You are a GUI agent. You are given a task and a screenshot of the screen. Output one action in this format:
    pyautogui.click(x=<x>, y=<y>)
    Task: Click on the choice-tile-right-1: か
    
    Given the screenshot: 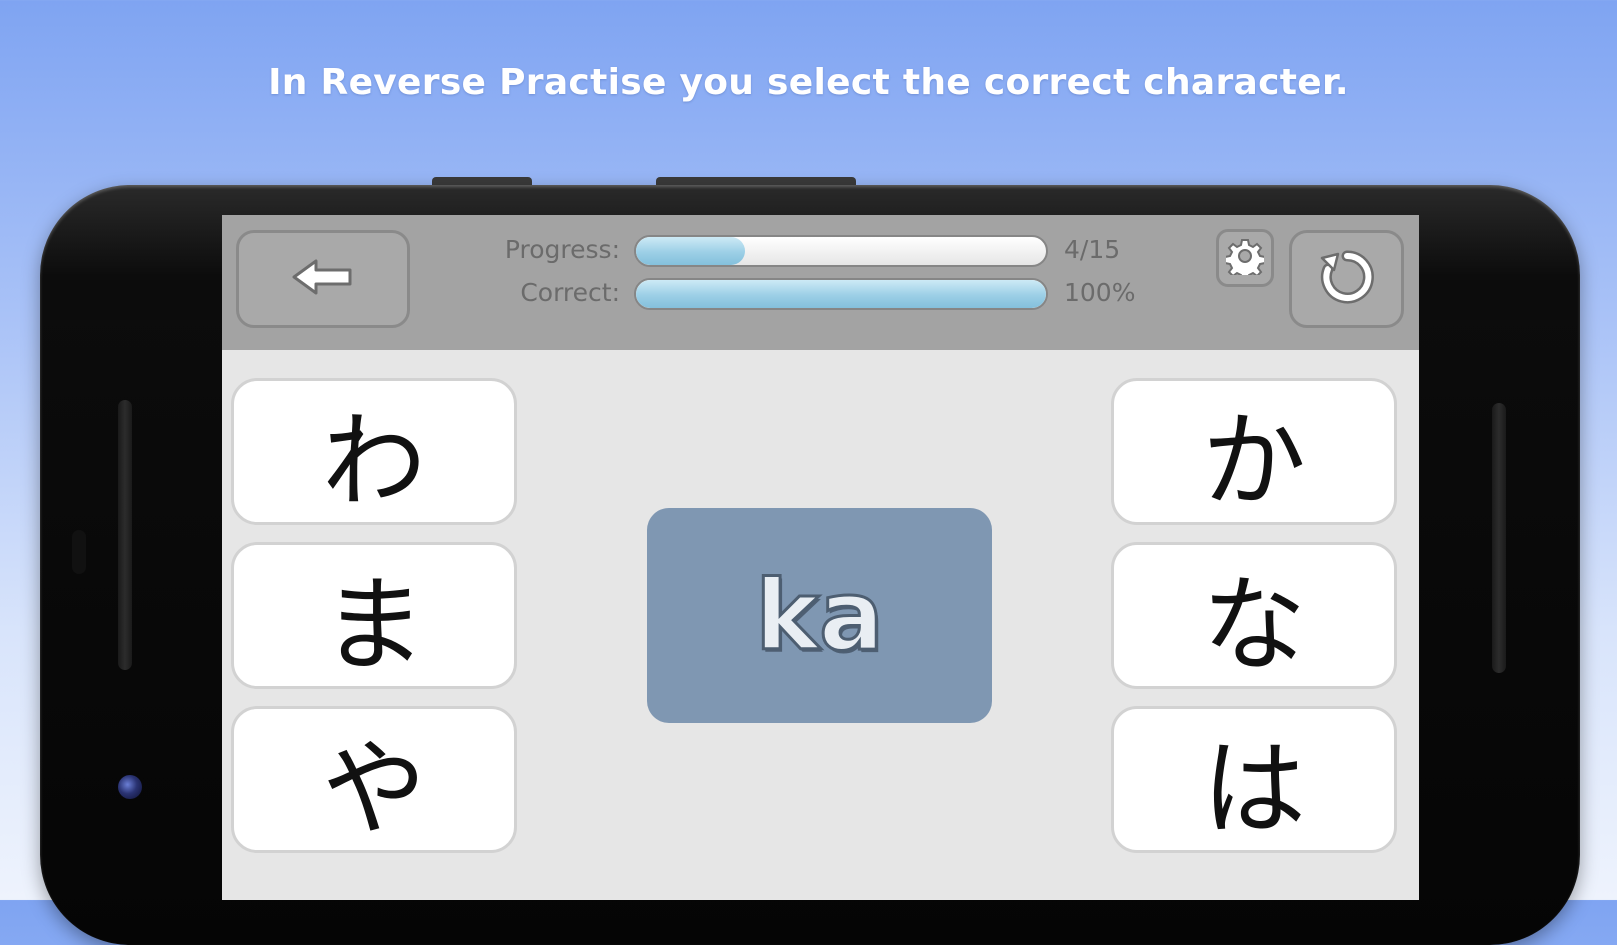 What is the action you would take?
    pyautogui.click(x=1254, y=451)
    